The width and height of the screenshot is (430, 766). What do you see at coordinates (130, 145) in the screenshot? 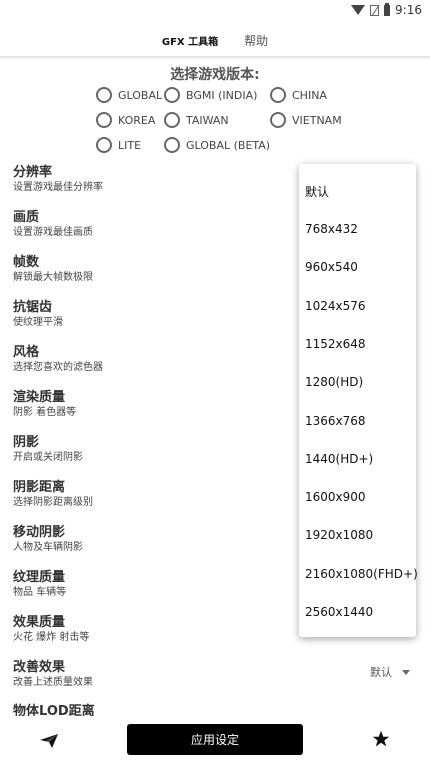
I see `radio-label: LITE` at bounding box center [130, 145].